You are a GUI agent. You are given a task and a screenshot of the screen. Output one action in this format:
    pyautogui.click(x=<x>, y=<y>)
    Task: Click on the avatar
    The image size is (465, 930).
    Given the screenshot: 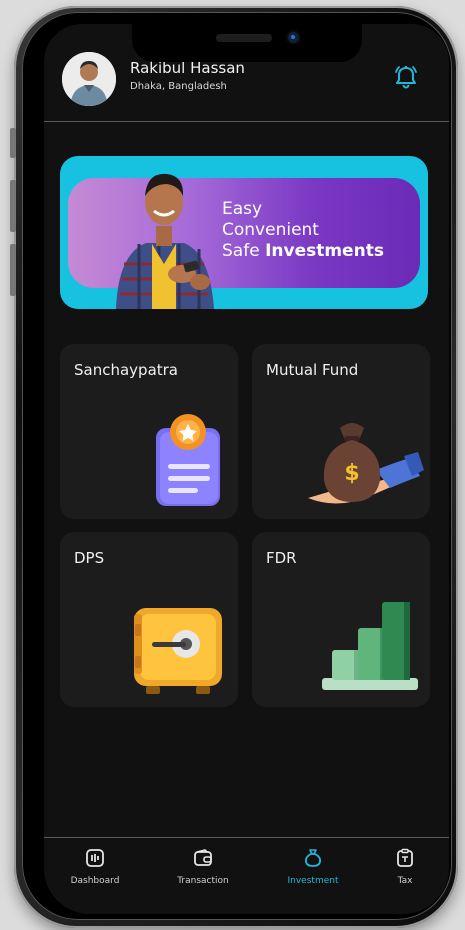 What is the action you would take?
    pyautogui.click(x=89, y=79)
    